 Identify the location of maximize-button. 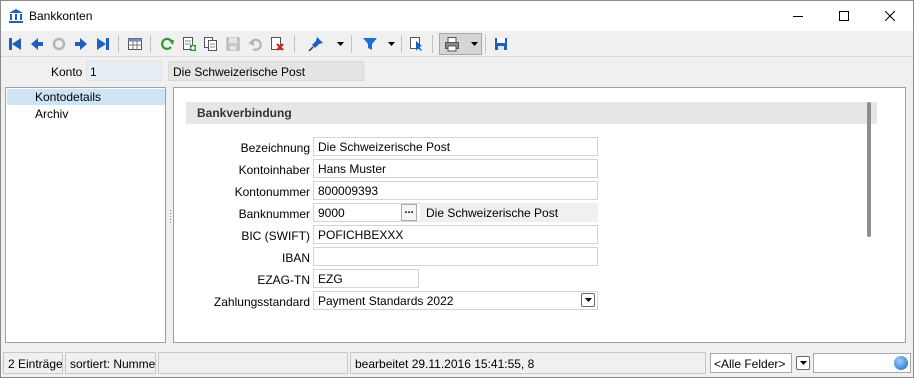
(844, 16).